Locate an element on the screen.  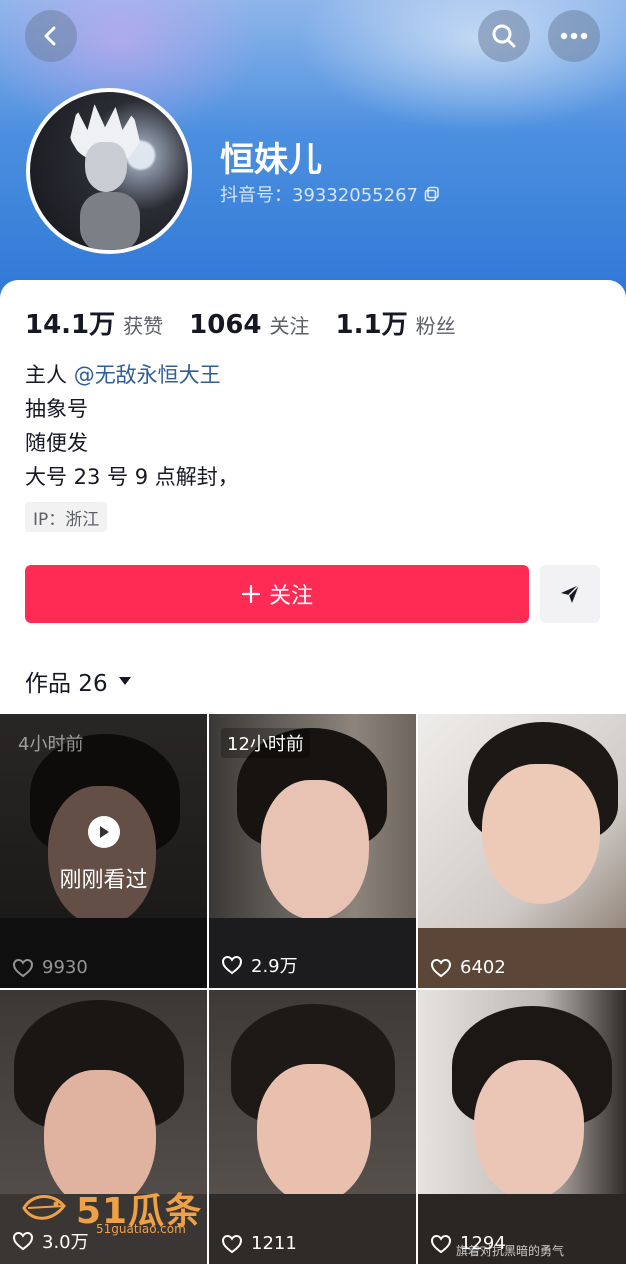
share-button is located at coordinates (570, 594).